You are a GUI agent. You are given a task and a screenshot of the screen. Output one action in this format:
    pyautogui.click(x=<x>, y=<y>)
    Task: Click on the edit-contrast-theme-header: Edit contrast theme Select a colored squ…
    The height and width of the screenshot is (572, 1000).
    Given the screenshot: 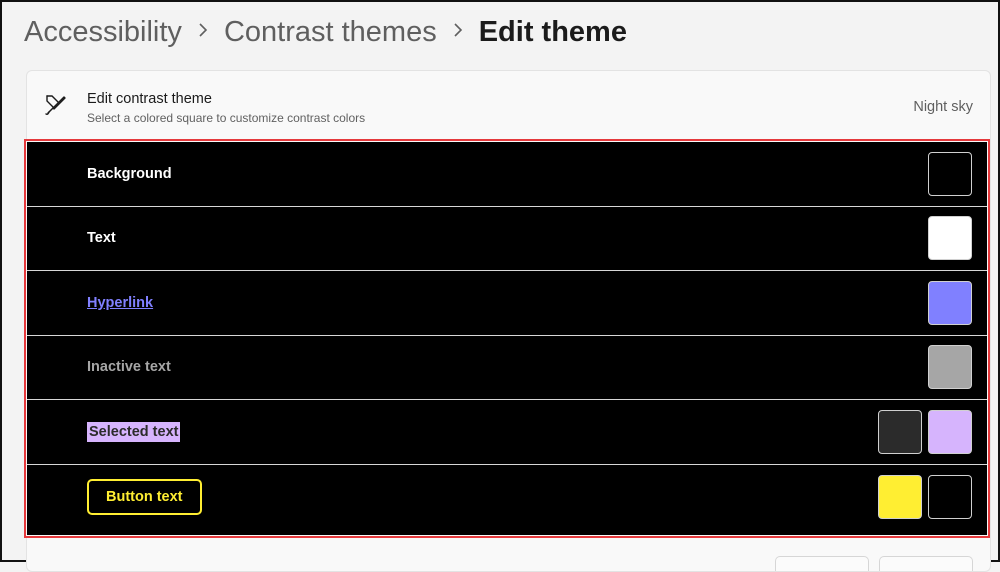 What is the action you would take?
    pyautogui.click(x=508, y=106)
    